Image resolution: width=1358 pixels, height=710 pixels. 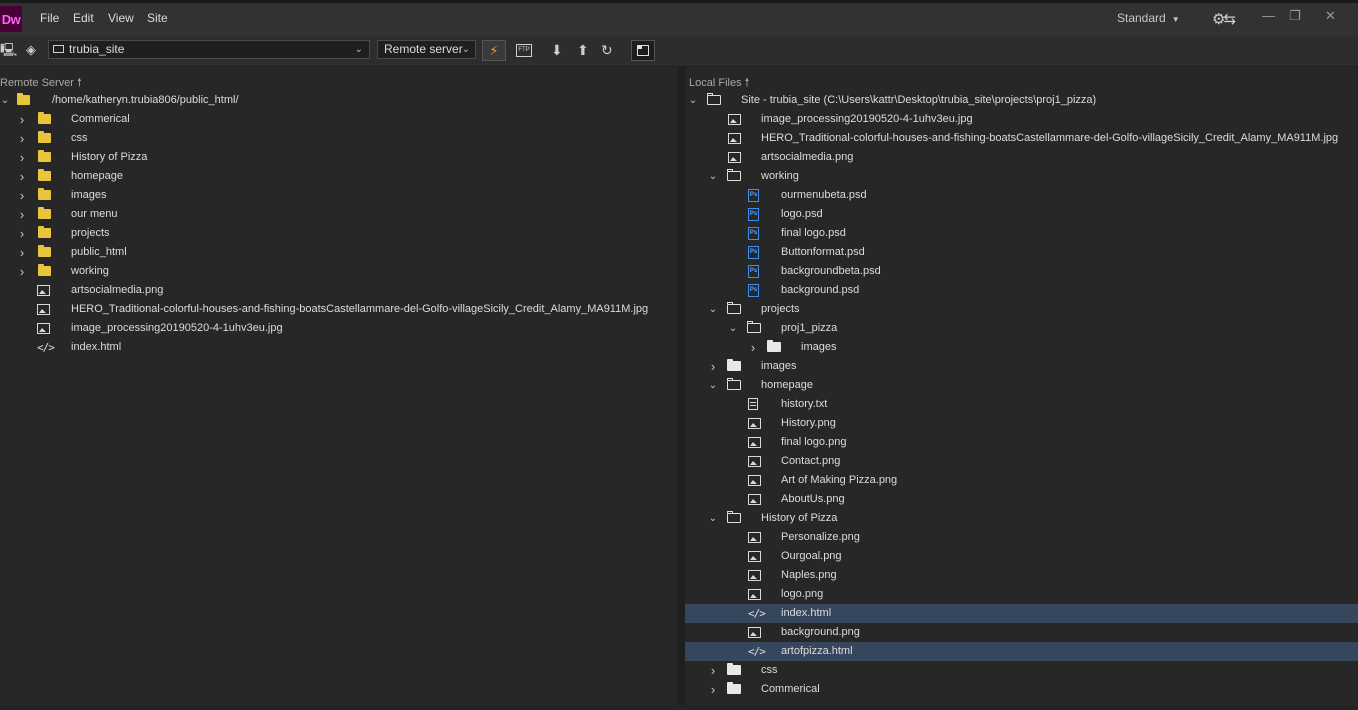 I want to click on local-list-item: history.txt, so click(x=1021, y=404).